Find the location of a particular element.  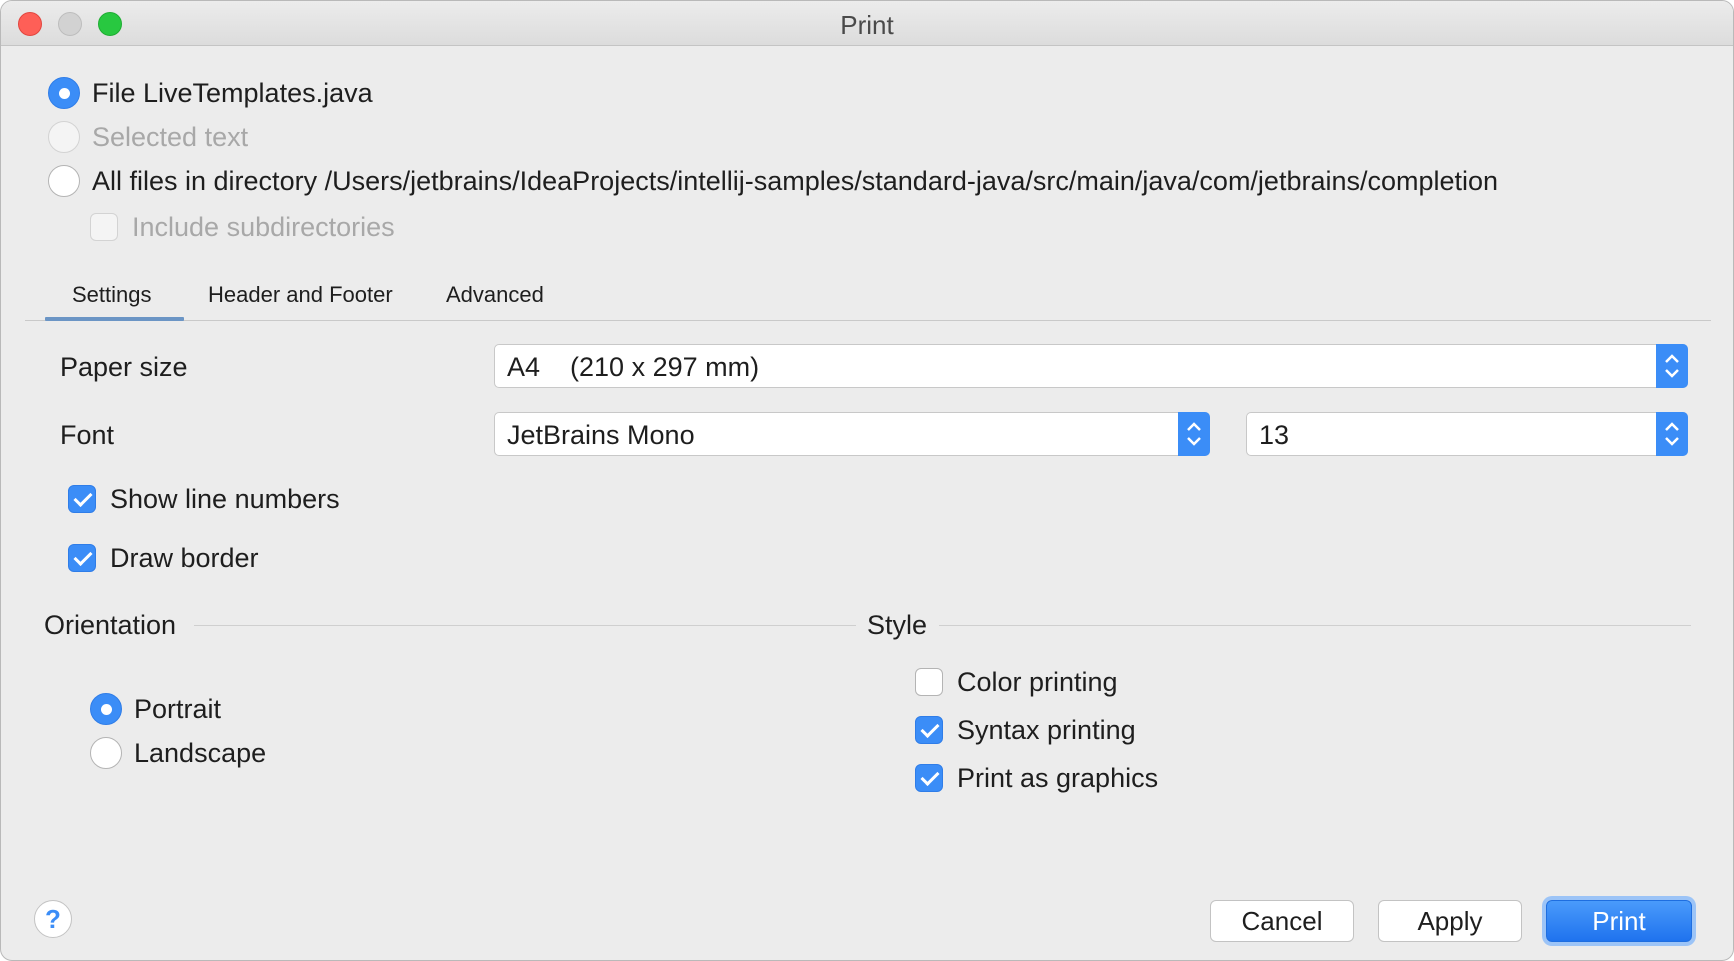

help-button: ? is located at coordinates (53, 919).